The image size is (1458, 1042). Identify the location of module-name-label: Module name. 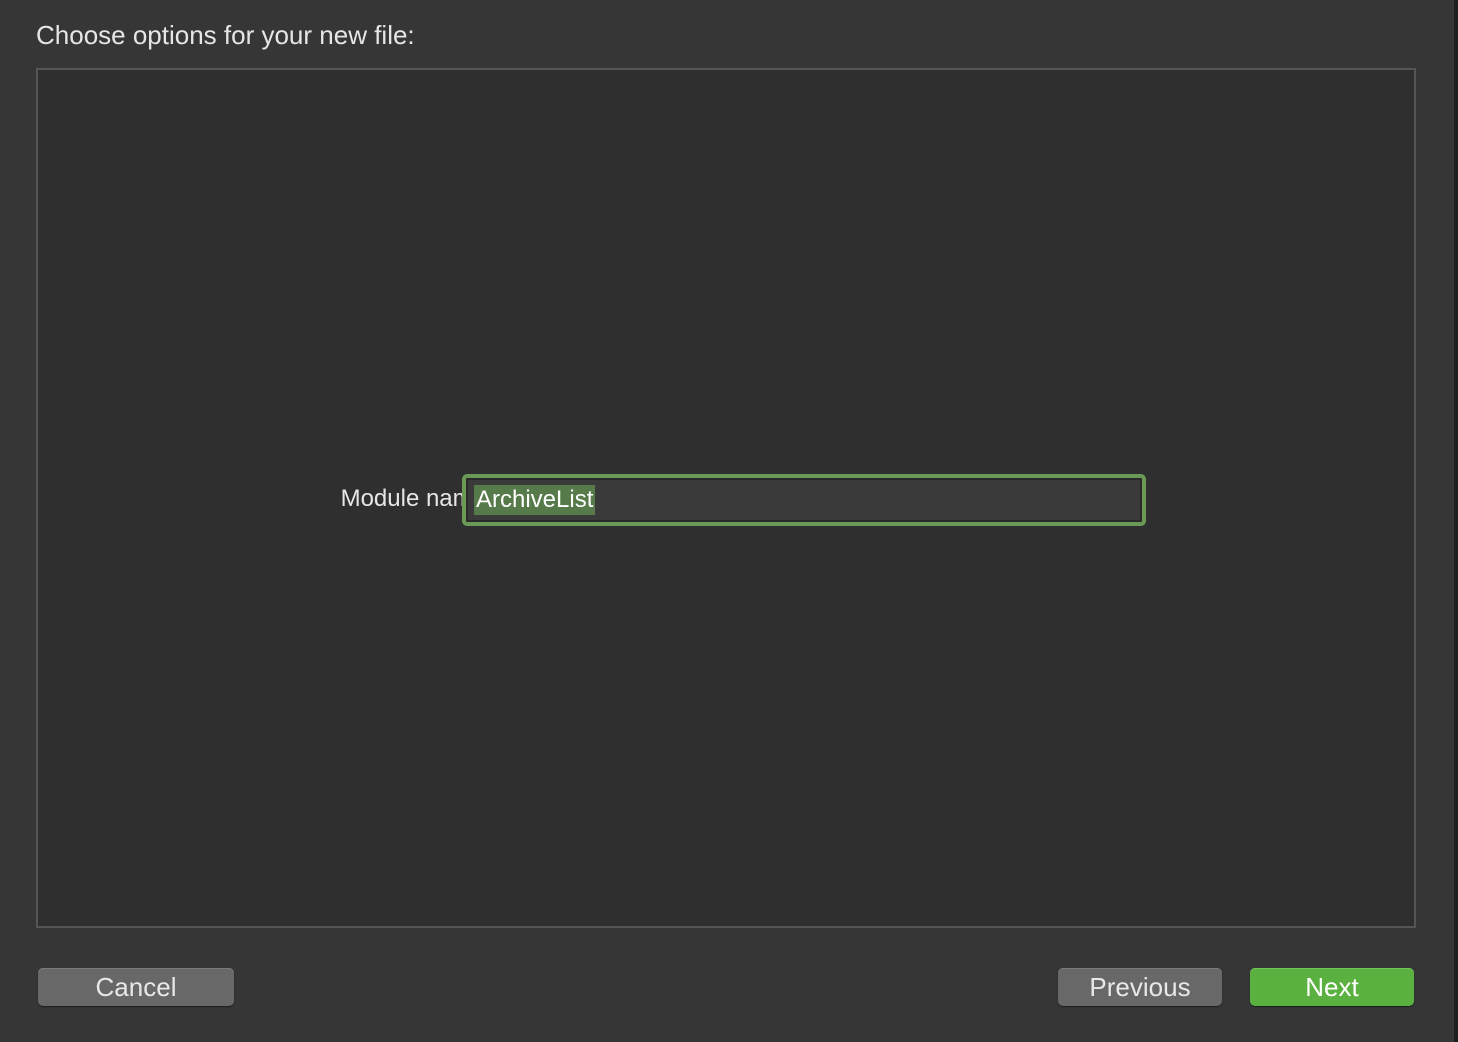
(413, 498).